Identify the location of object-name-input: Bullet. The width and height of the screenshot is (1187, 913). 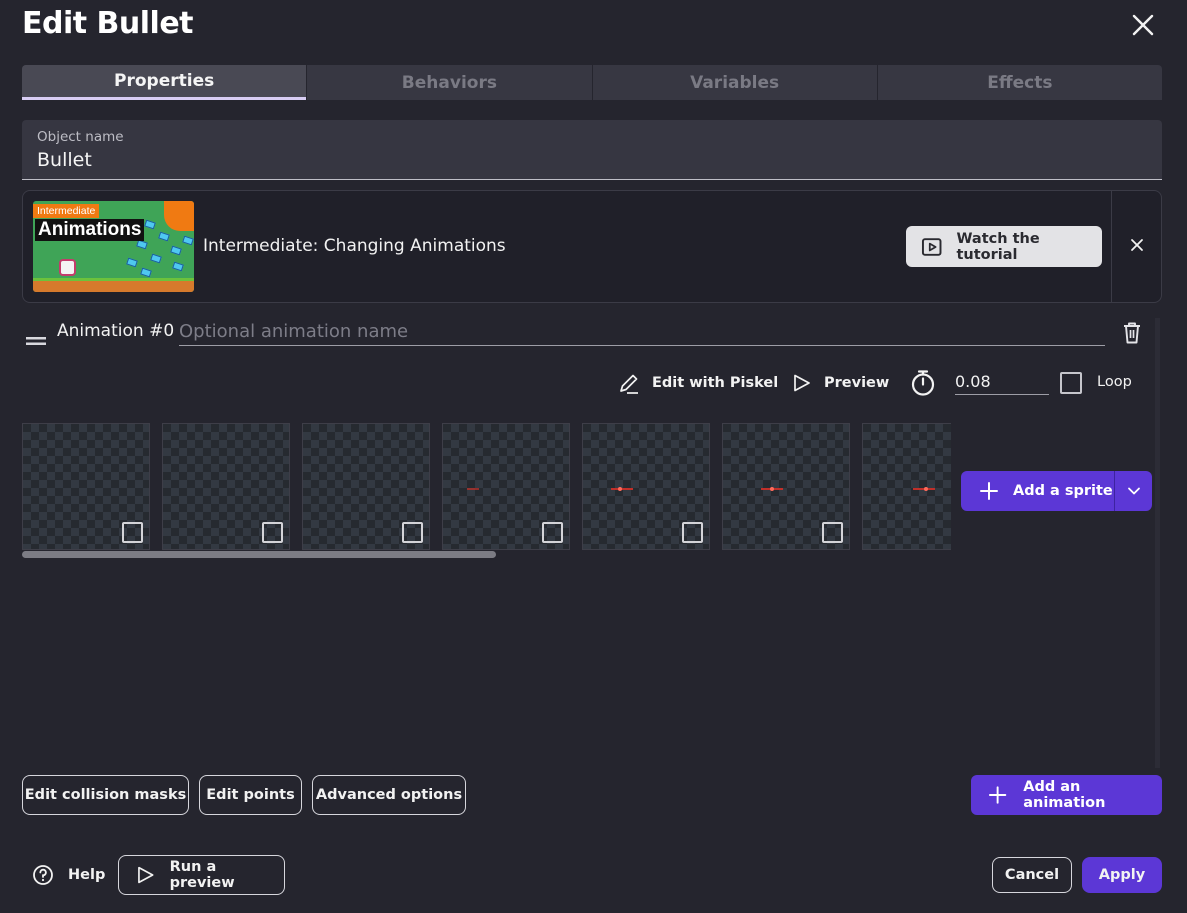
(592, 160).